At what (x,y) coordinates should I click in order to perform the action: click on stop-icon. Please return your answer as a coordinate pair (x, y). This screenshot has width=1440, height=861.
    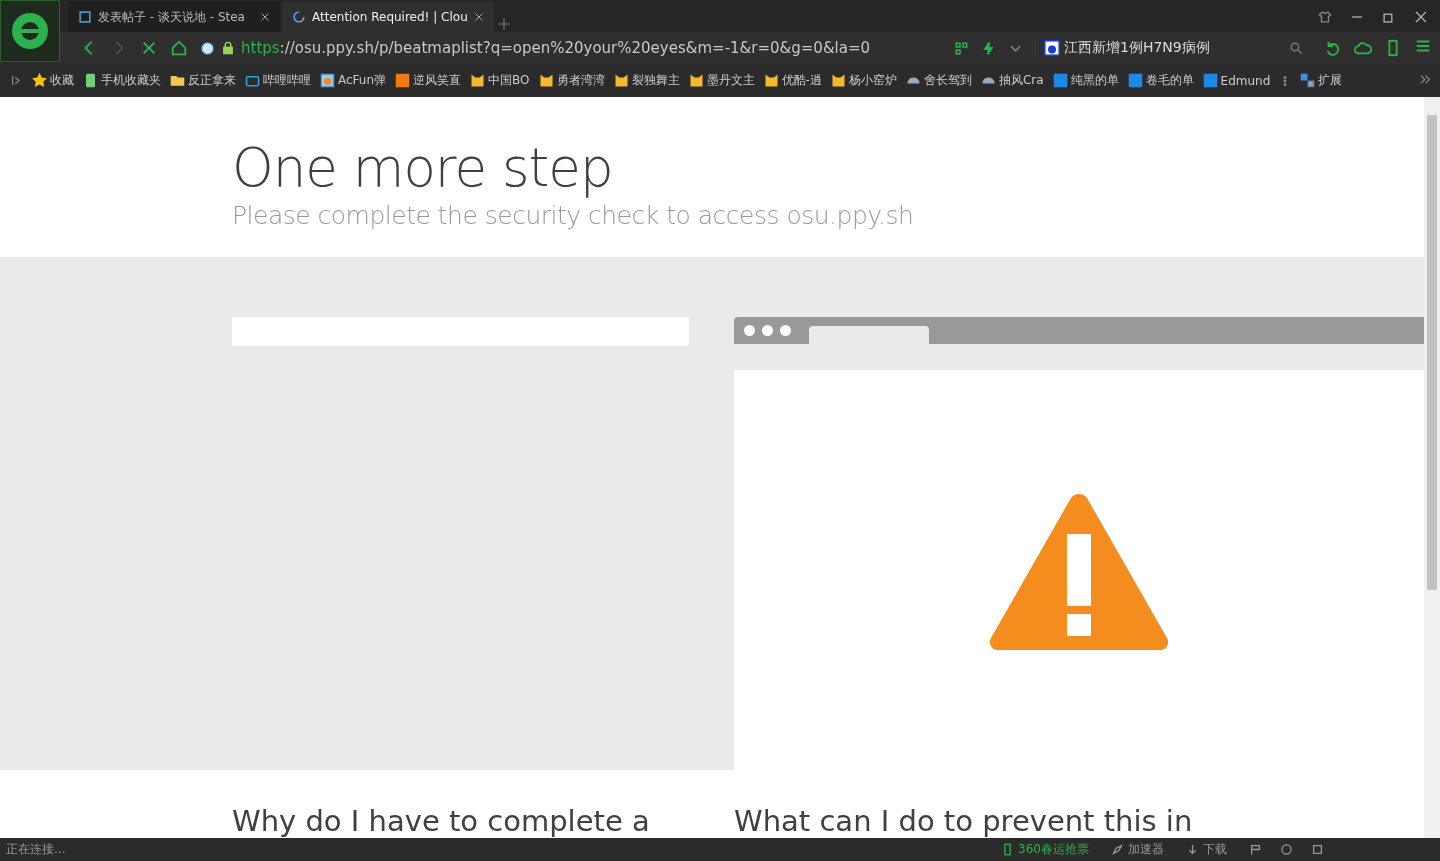
    Looking at the image, I should click on (149, 48).